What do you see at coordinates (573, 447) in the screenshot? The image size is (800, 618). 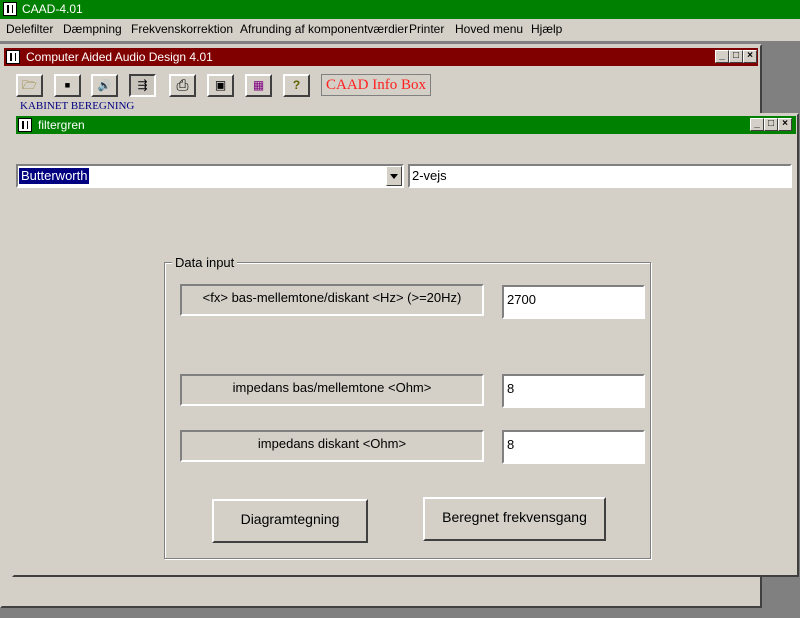 I see `impedance-tweeter-input: 8` at bounding box center [573, 447].